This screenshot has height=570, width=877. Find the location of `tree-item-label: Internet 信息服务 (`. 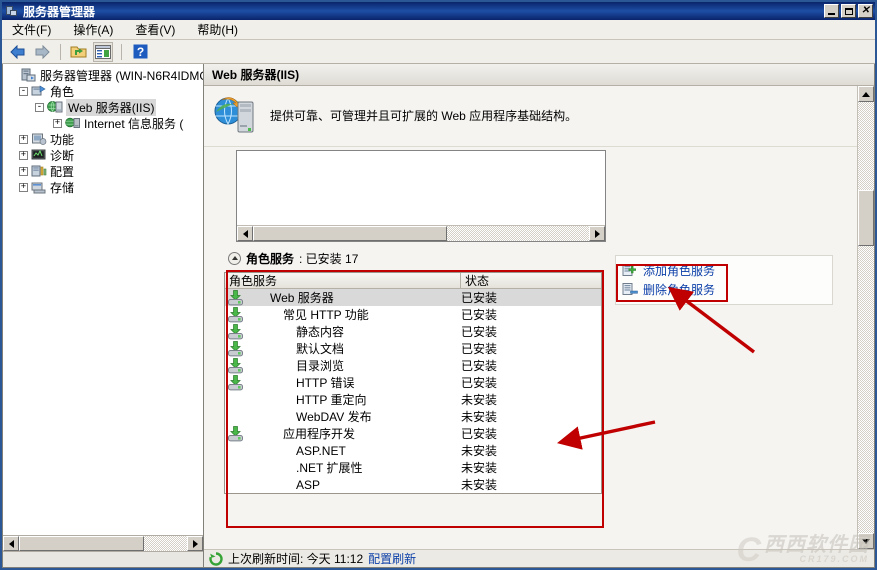

tree-item-label: Internet 信息服务 ( is located at coordinates (134, 123).